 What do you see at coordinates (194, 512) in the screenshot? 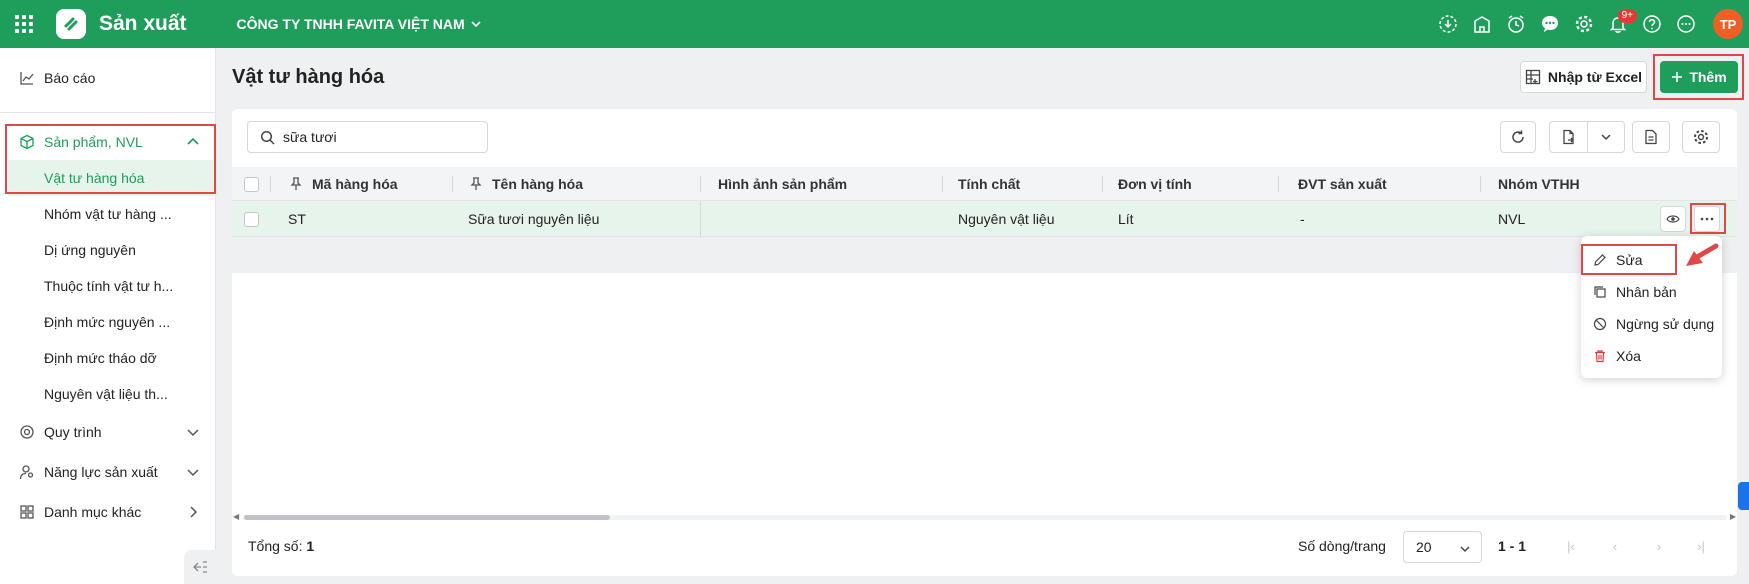
I see `chevron-right-icon` at bounding box center [194, 512].